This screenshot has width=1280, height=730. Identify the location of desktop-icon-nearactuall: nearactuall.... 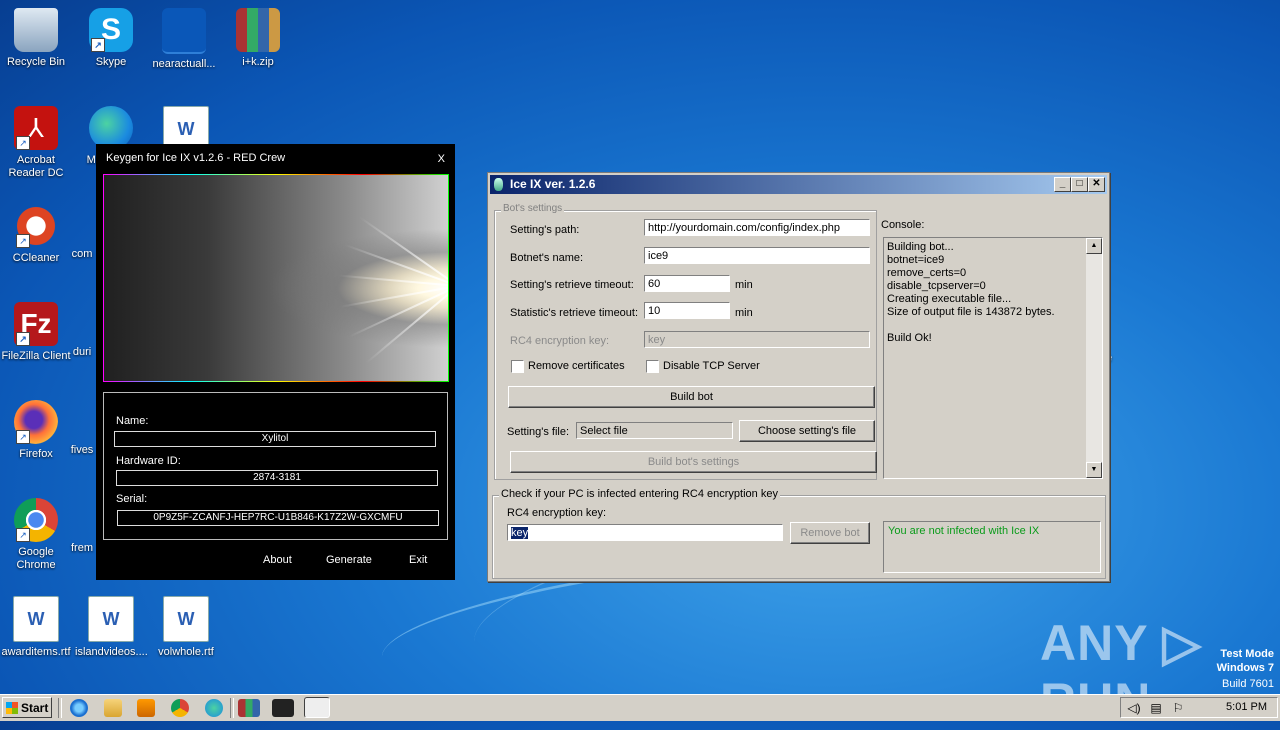
(184, 39).